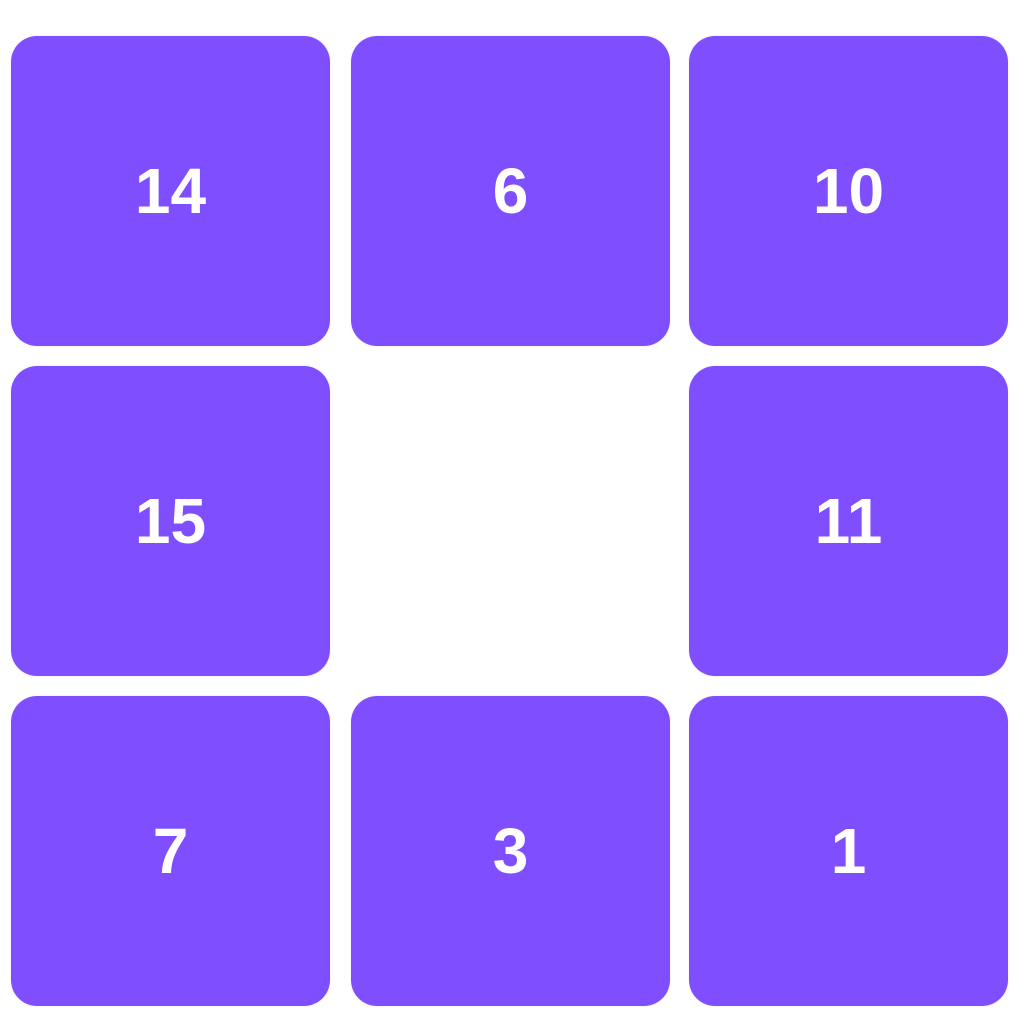 Image resolution: width=1024 pixels, height=1024 pixels. Describe the element at coordinates (510, 191) in the screenshot. I see `puzzle-tile: 6` at that location.